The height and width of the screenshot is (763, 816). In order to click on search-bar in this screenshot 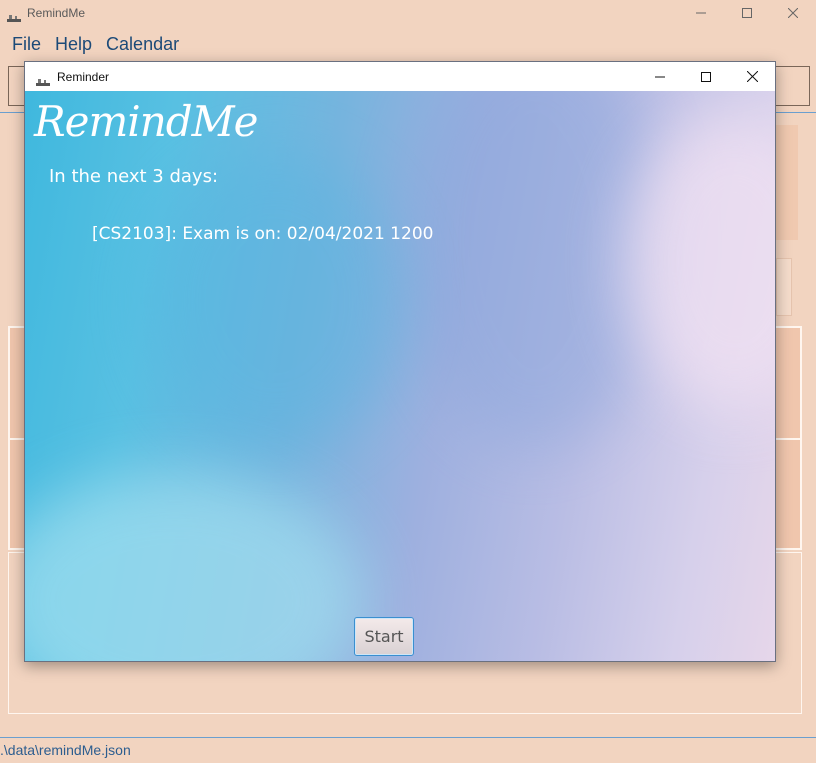, I will do `click(784, 287)`.